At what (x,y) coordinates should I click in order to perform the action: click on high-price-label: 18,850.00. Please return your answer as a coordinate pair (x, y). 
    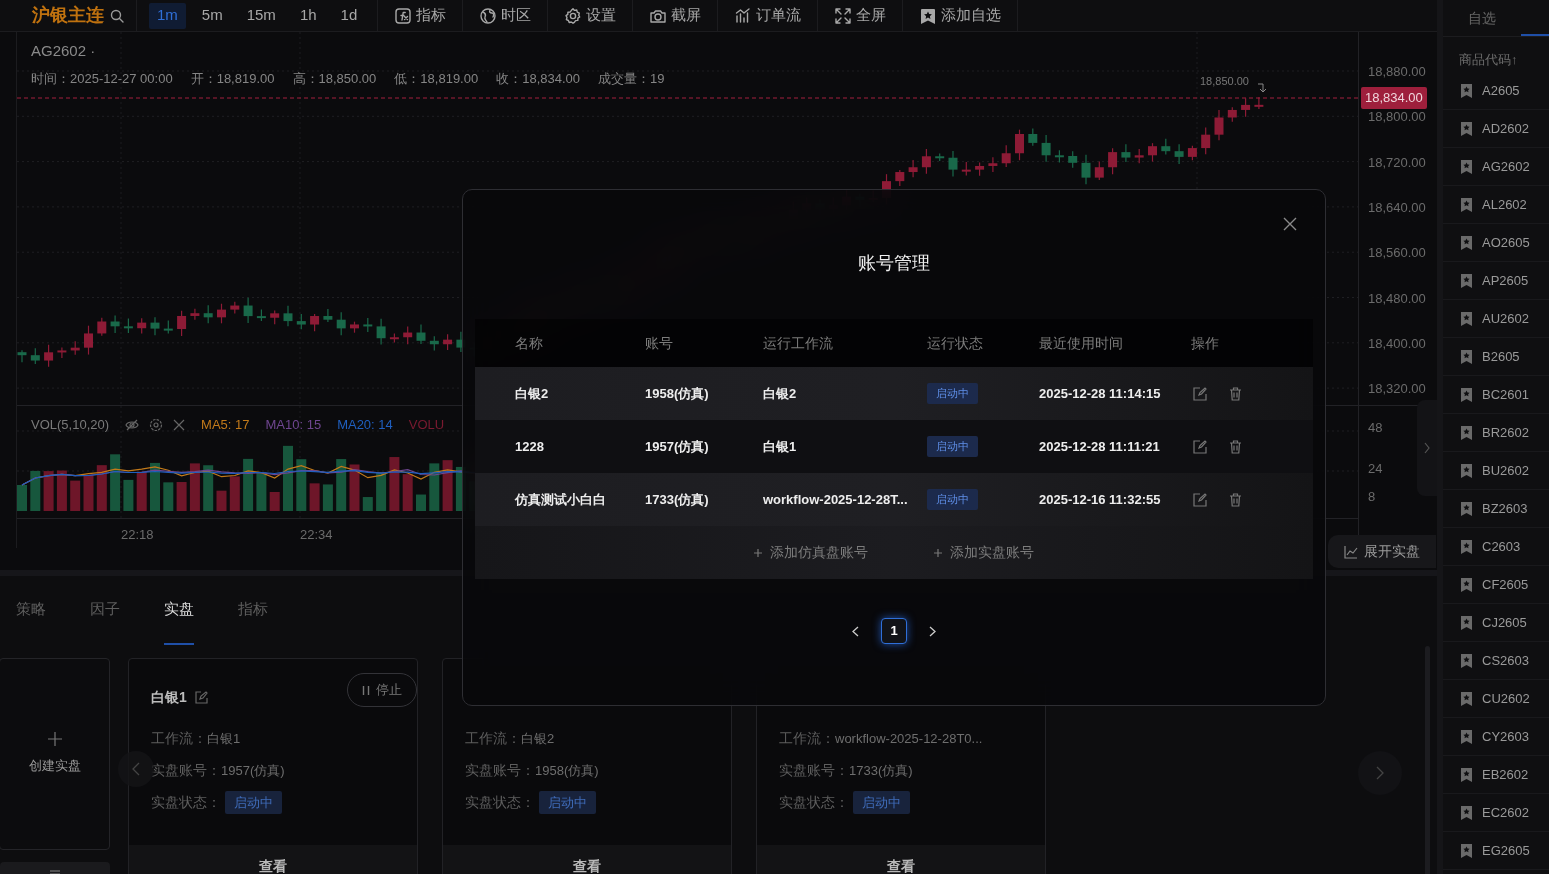
    Looking at the image, I should click on (1224, 81).